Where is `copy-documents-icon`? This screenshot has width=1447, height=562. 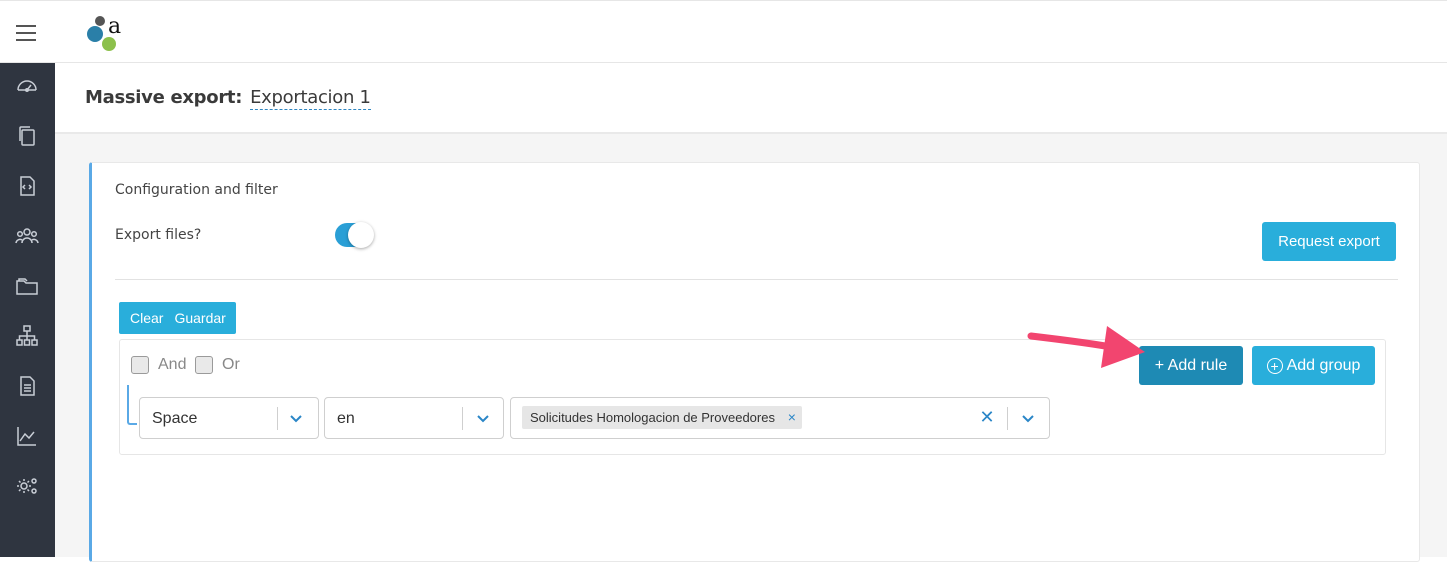 copy-documents-icon is located at coordinates (27, 136).